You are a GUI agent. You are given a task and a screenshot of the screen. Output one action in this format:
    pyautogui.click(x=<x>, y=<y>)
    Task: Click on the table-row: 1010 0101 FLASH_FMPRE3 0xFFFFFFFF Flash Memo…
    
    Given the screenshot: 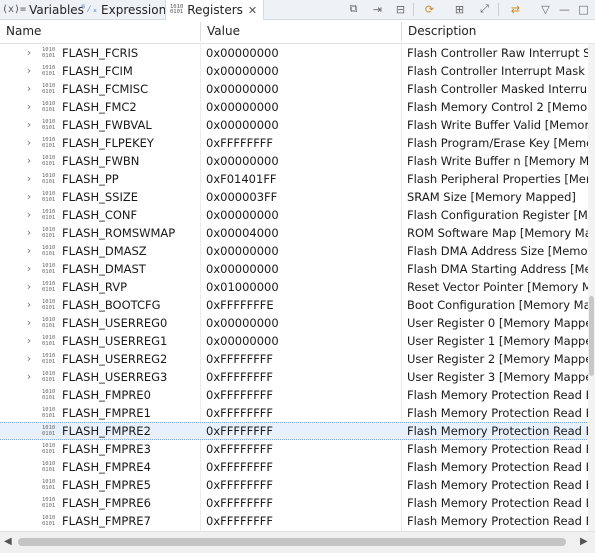 What is the action you would take?
    pyautogui.click(x=297, y=449)
    